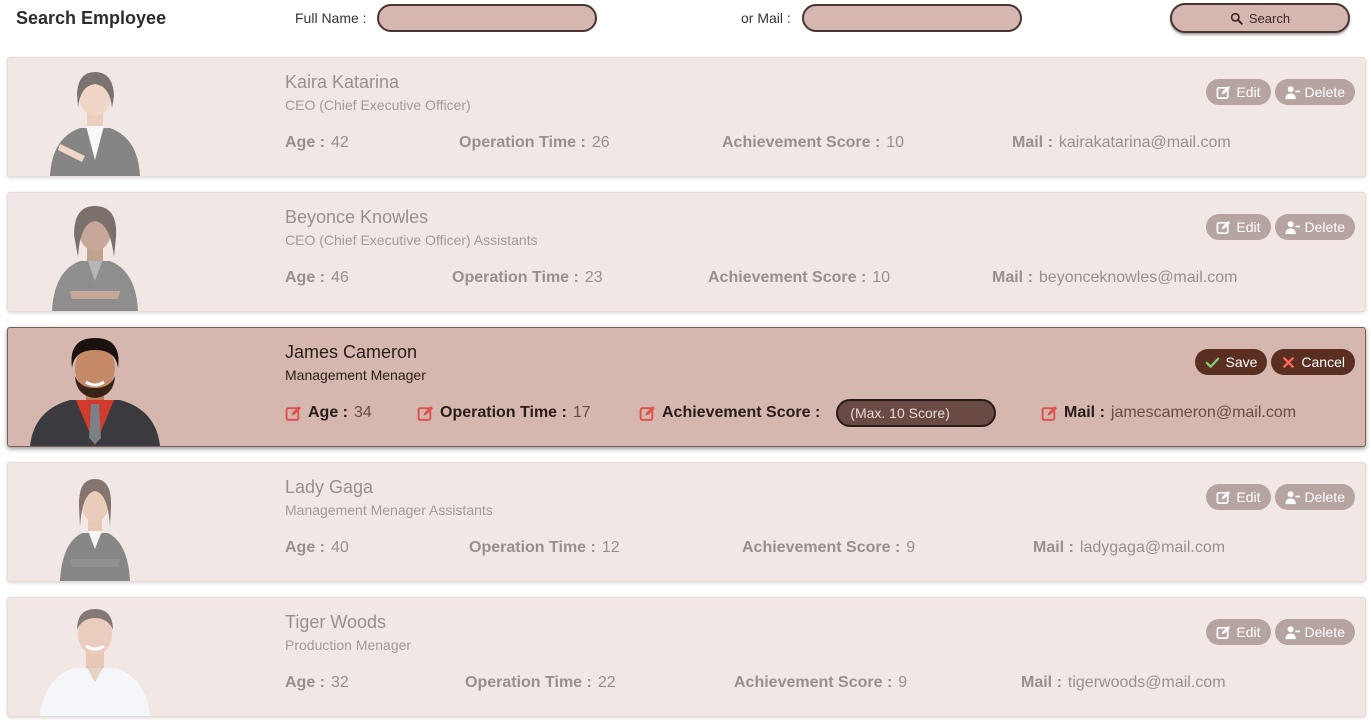 The width and height of the screenshot is (1371, 722). What do you see at coordinates (606, 682) in the screenshot?
I see `operation-time-value: 22` at bounding box center [606, 682].